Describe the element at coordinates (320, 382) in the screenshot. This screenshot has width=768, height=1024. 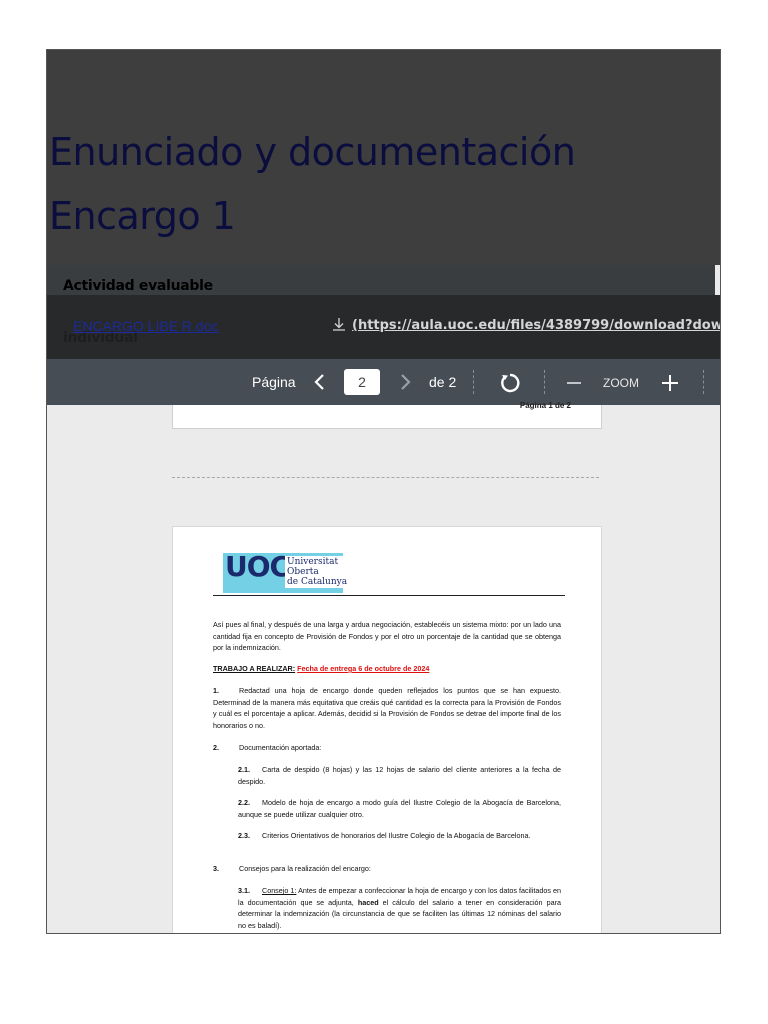
I see `chevron-left-icon` at that location.